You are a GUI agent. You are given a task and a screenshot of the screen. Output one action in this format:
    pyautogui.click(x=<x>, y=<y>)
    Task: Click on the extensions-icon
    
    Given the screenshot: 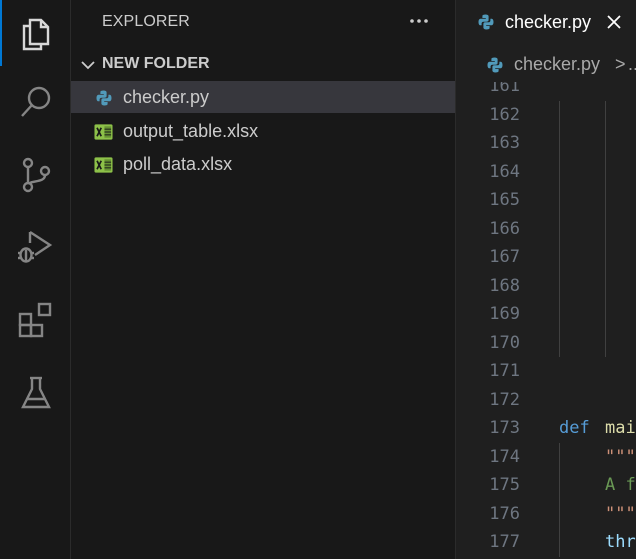 What is the action you would take?
    pyautogui.click(x=34, y=320)
    